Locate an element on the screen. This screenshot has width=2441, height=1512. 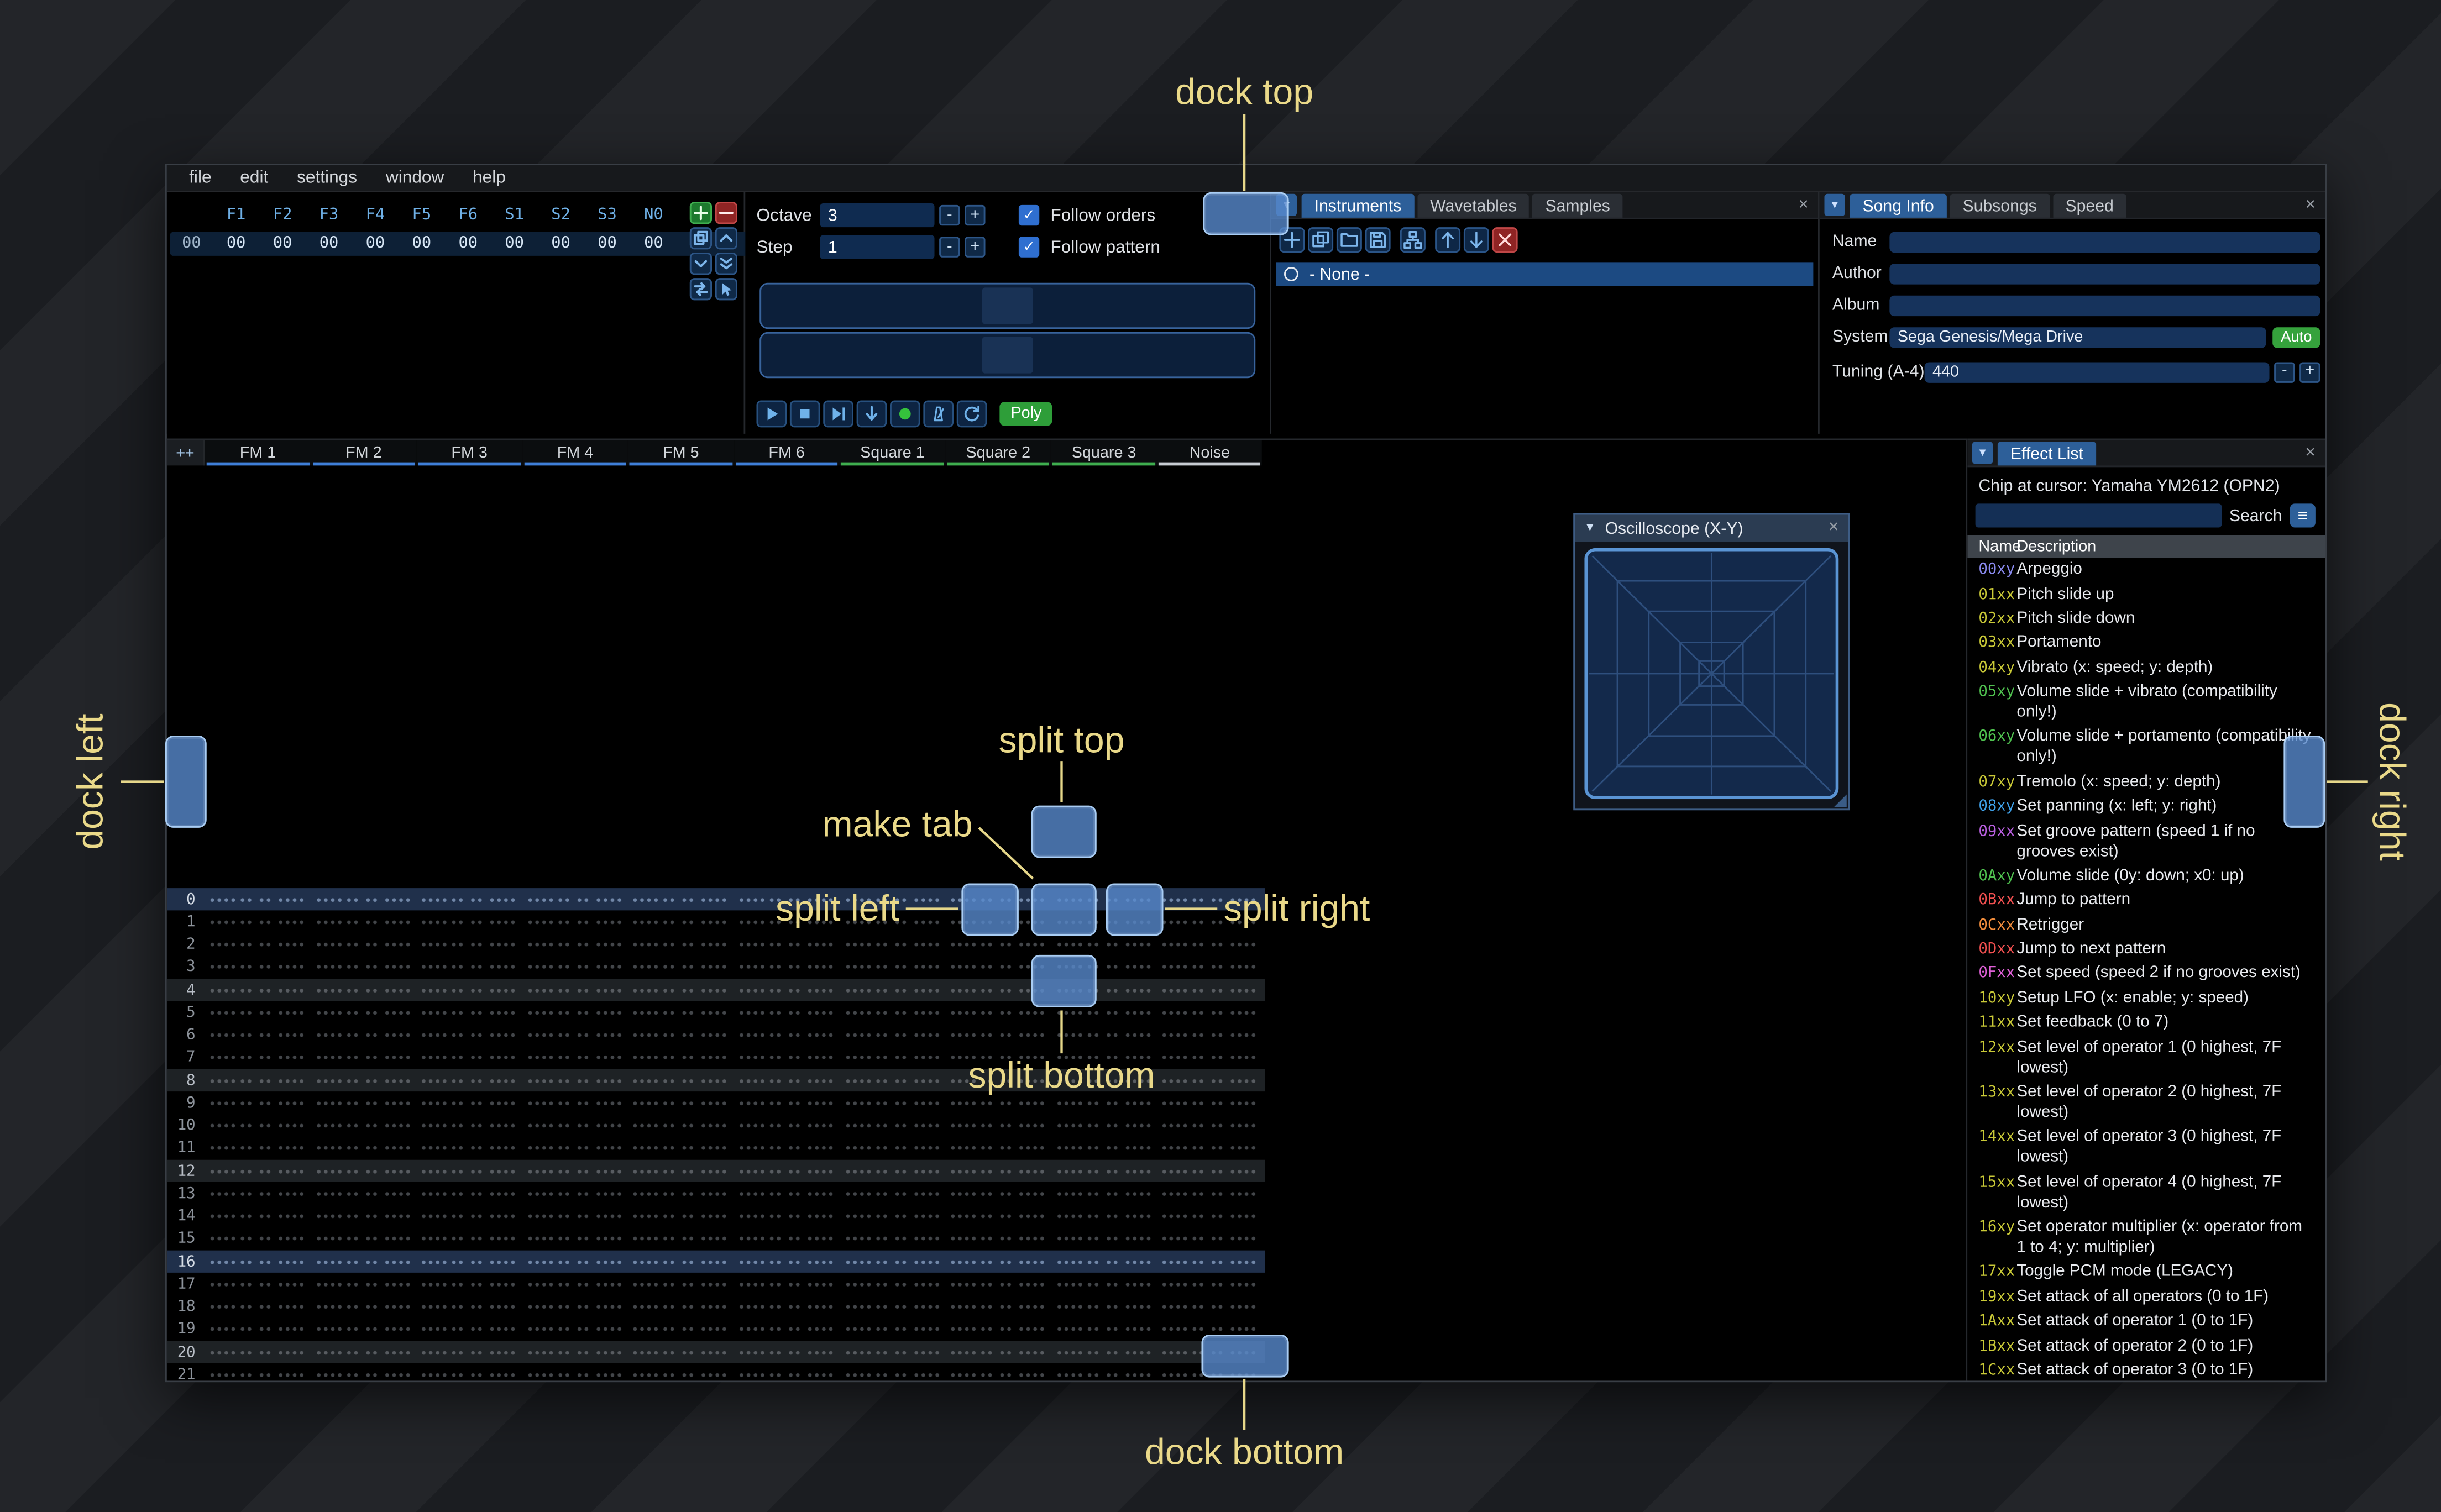
field-input-name is located at coordinates (2104, 242).